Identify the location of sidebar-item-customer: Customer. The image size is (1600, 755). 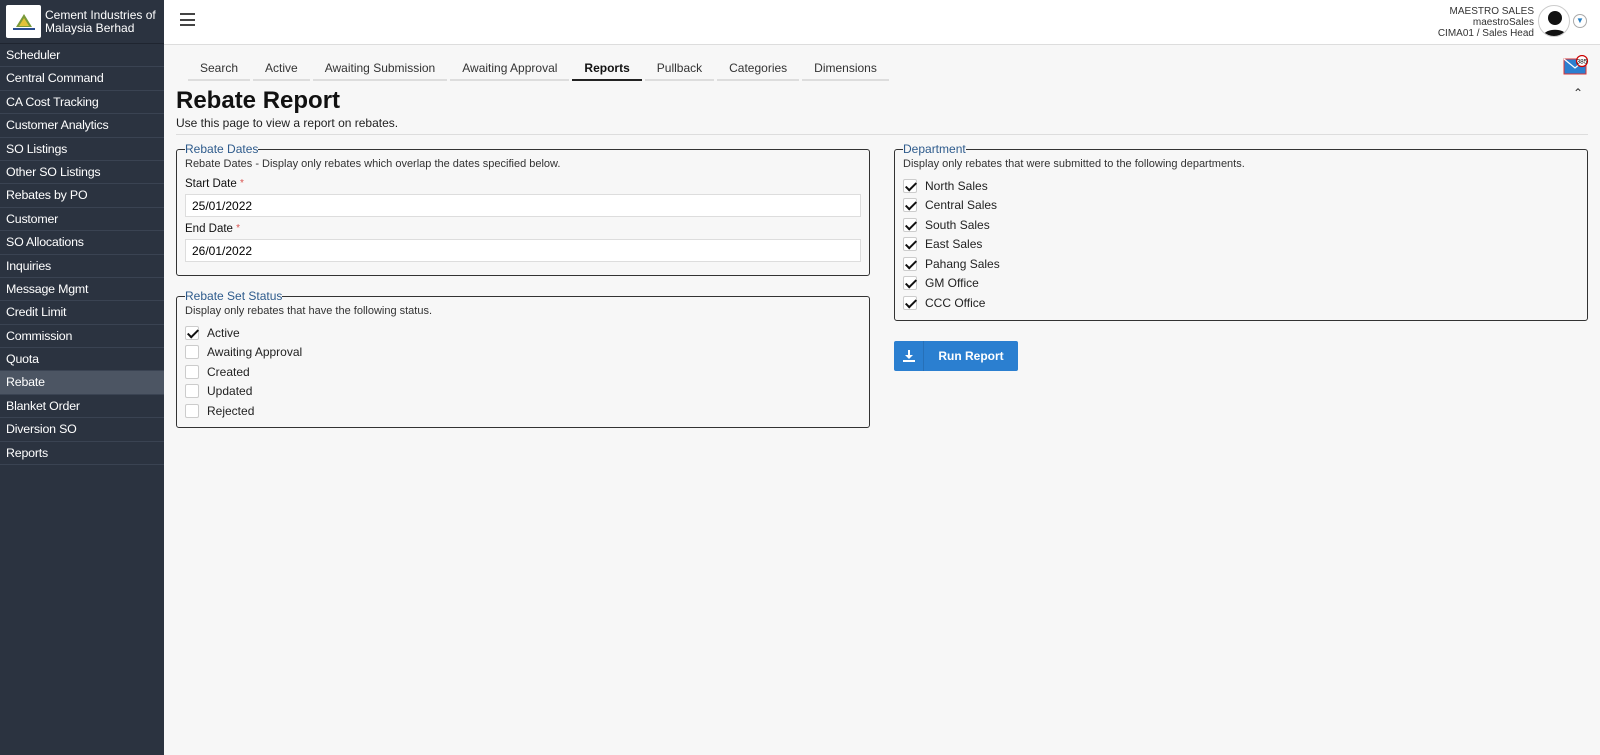
(82, 220).